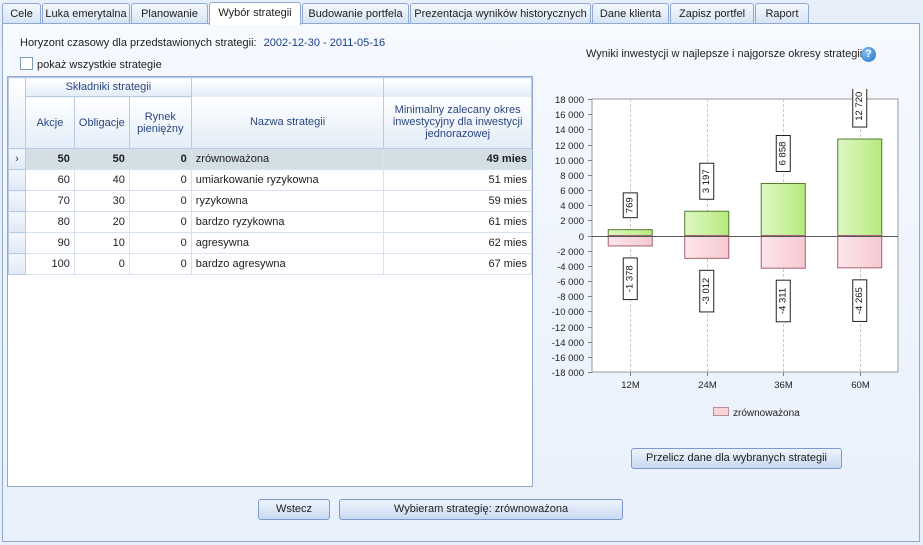 The height and width of the screenshot is (545, 923). I want to click on cell-nazwa: umiarkowanie ryzykowna, so click(287, 180).